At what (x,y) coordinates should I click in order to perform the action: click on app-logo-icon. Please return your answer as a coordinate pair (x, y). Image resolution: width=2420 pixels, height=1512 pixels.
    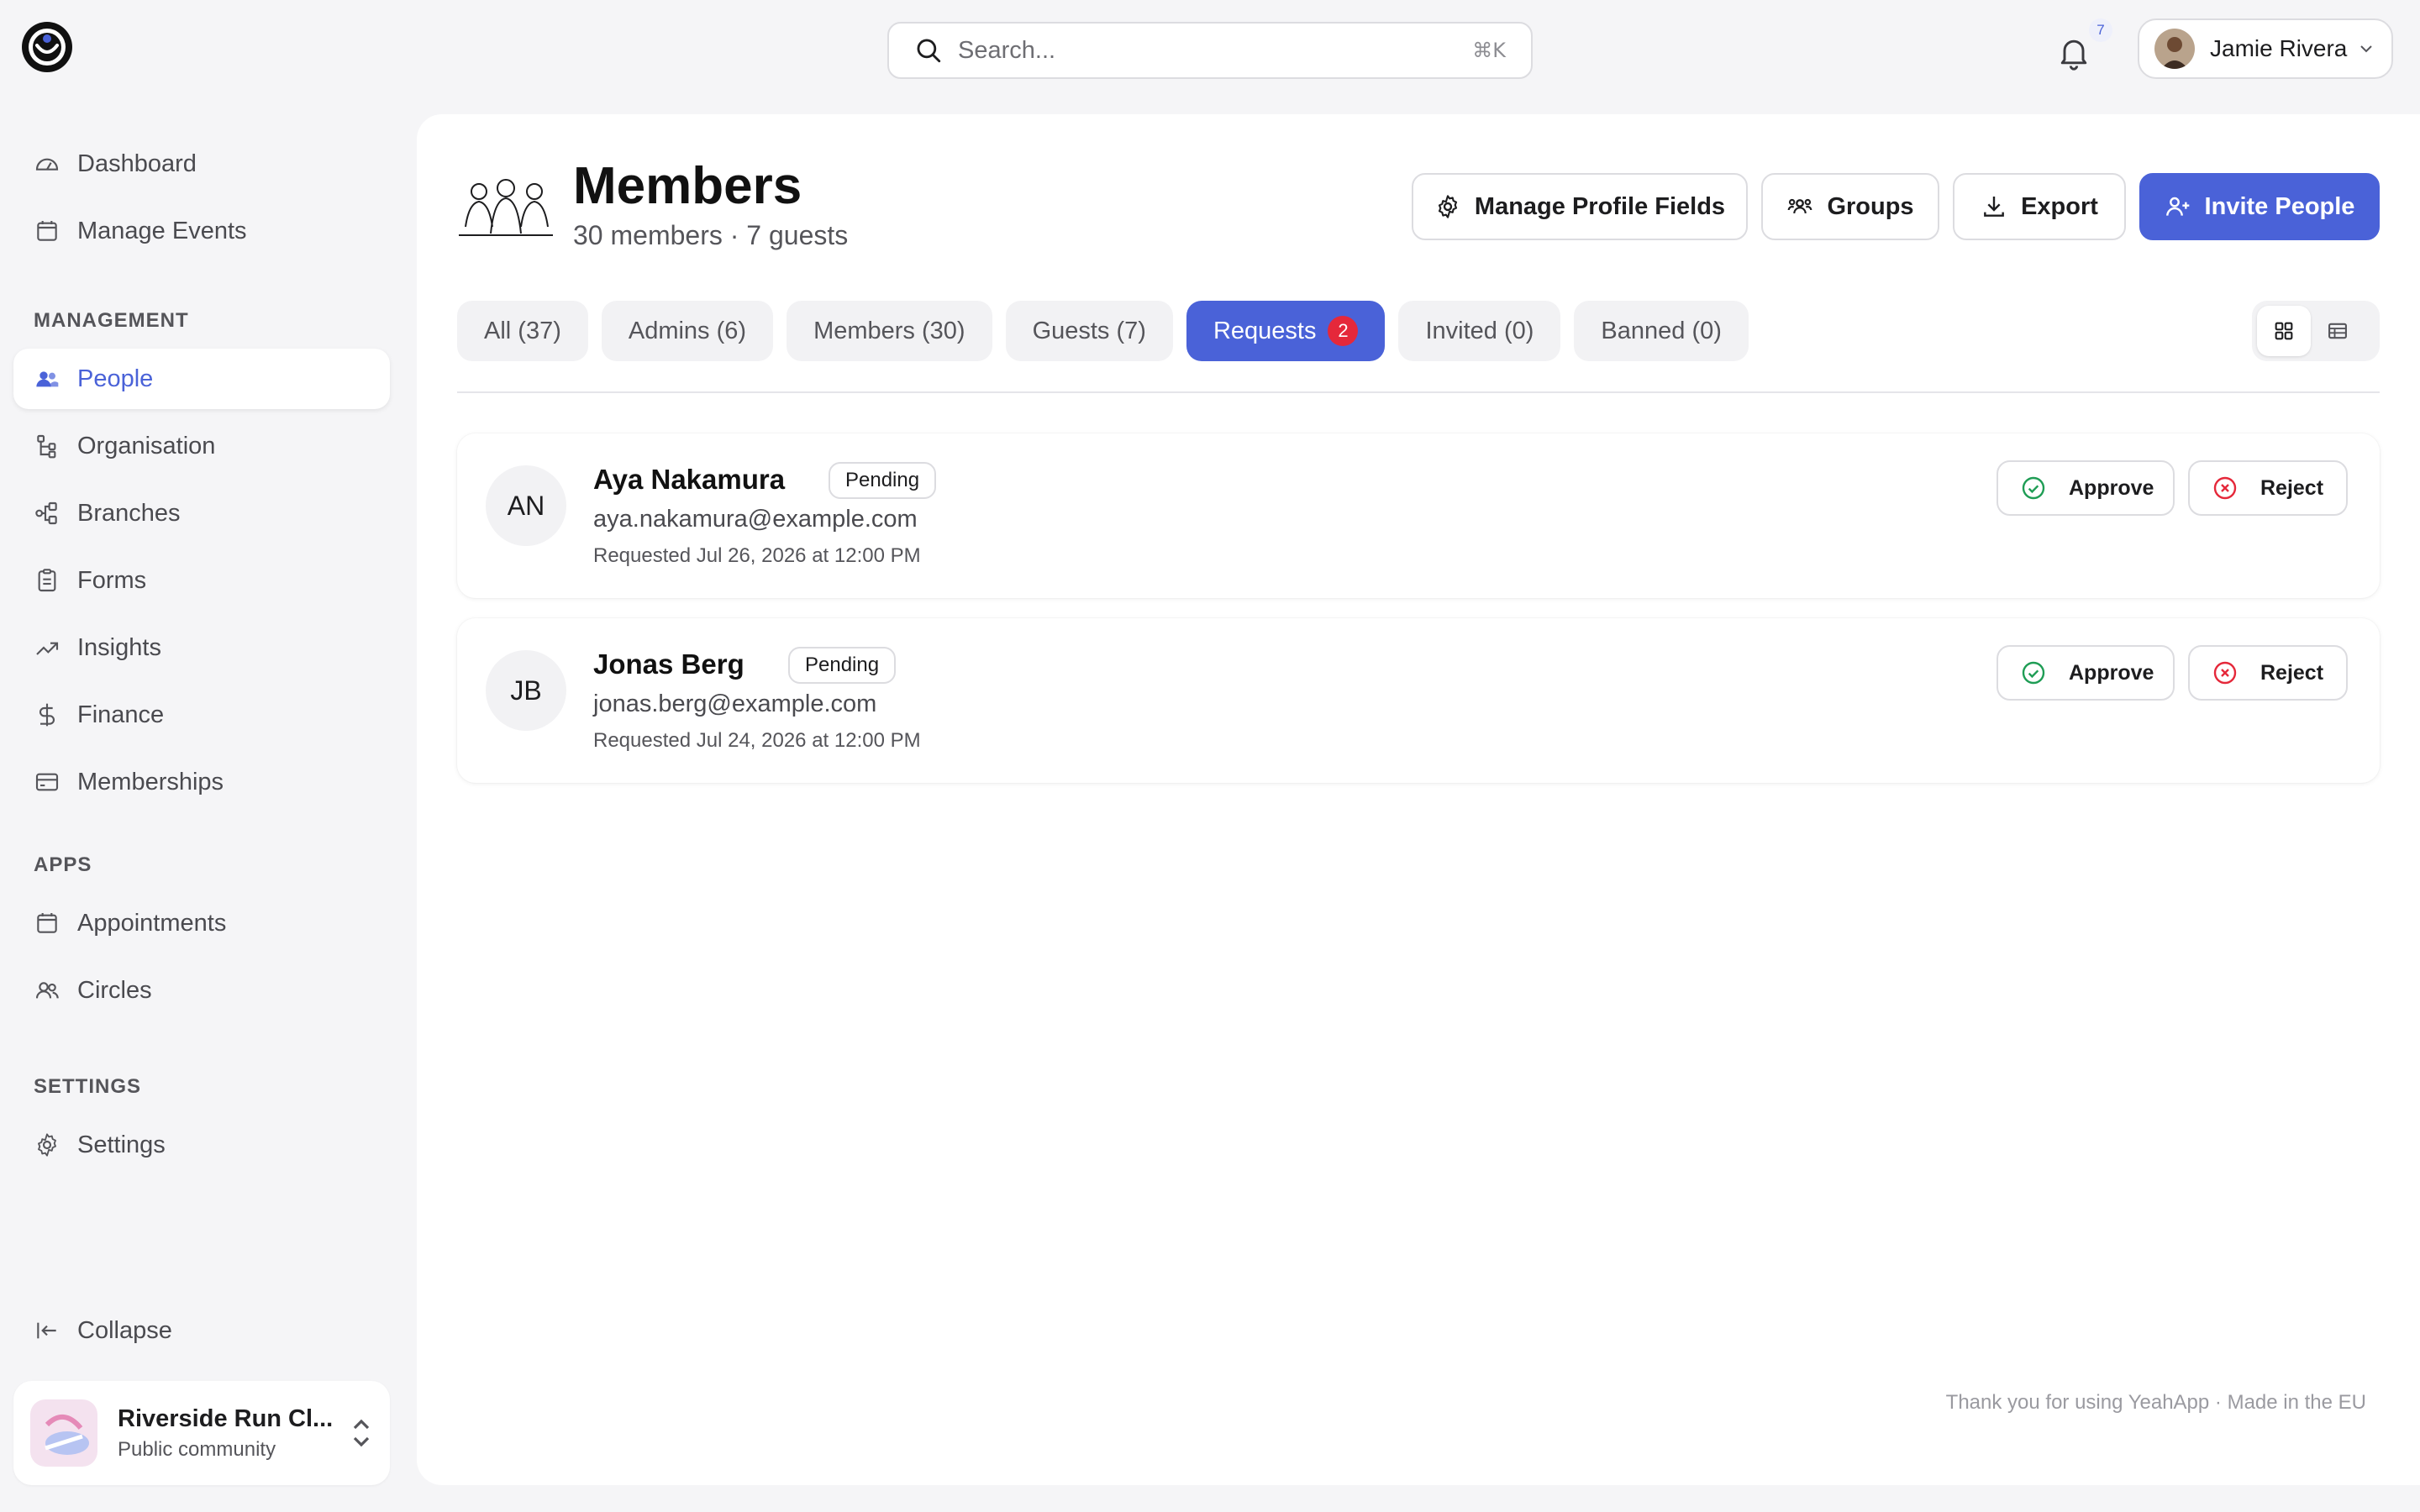
    Looking at the image, I should click on (47, 47).